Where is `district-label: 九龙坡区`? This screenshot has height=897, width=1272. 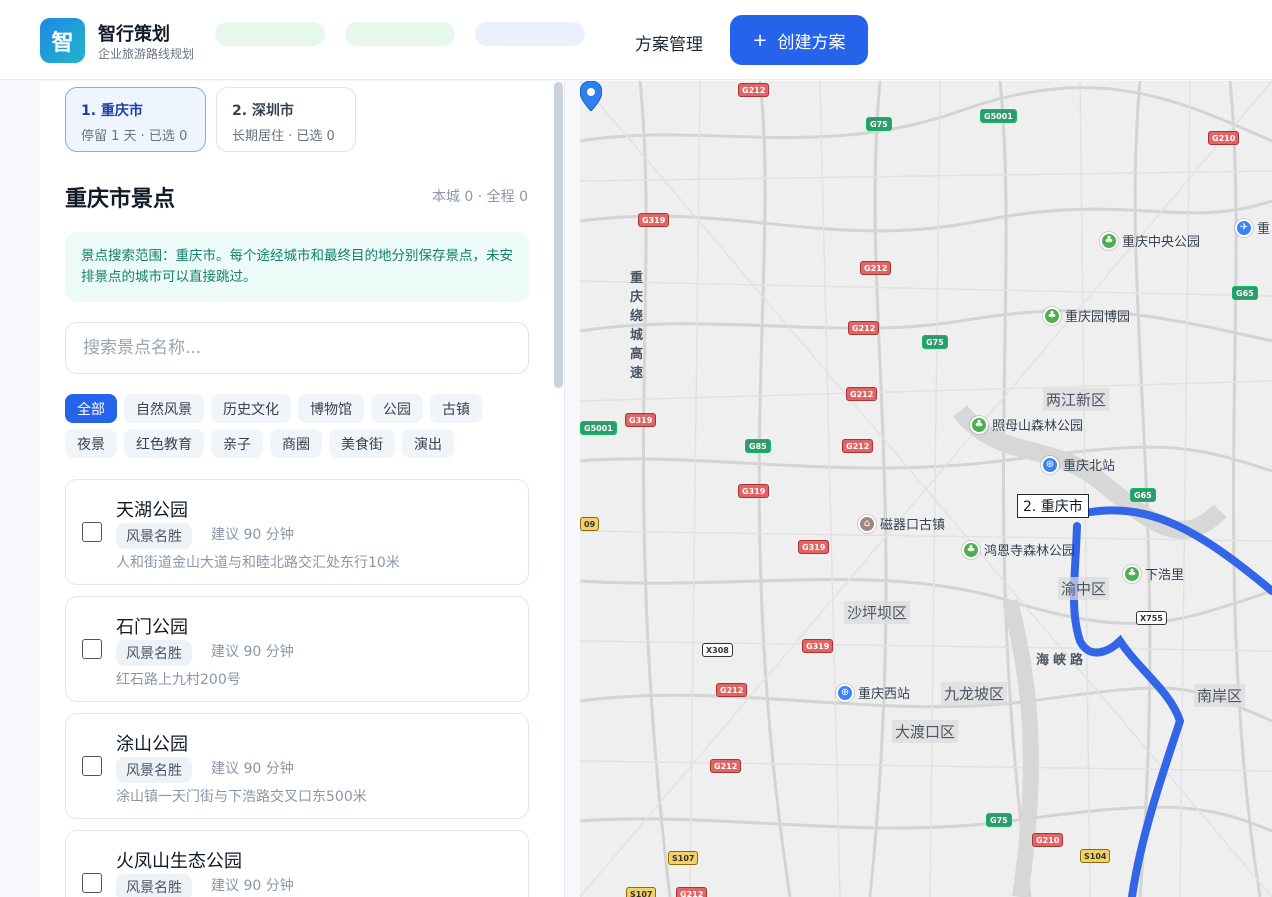
district-label: 九龙坡区 is located at coordinates (974, 693).